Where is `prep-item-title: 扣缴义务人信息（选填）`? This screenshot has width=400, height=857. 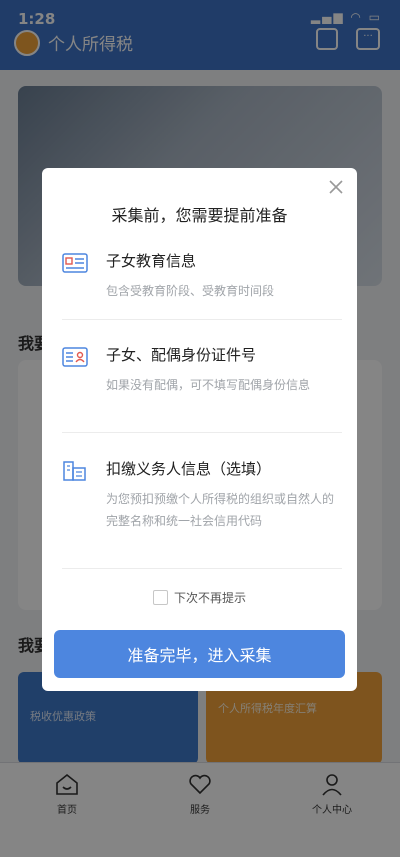 prep-item-title: 扣缴义务人信息（选填） is located at coordinates (189, 469).